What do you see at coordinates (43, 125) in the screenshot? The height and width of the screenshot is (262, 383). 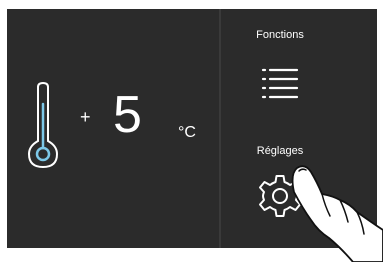 I see `thermometer-icon` at bounding box center [43, 125].